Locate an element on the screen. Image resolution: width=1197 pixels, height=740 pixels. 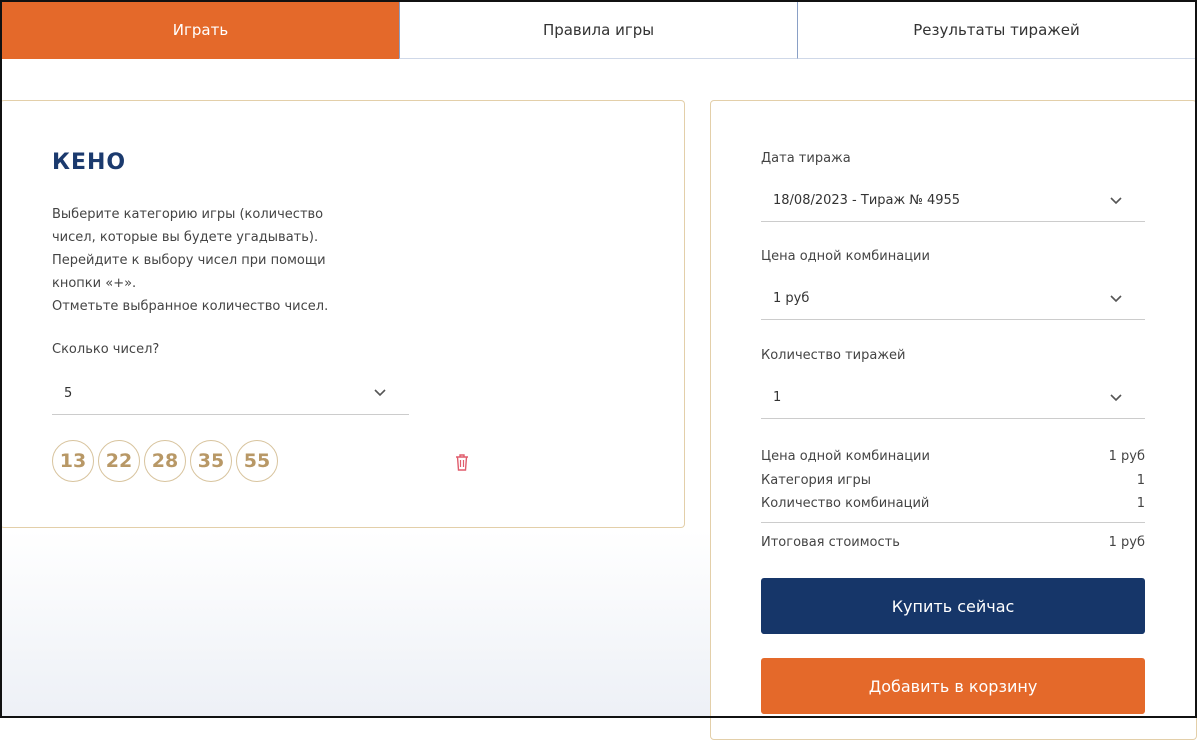
summary-label: Цена одной комбинации is located at coordinates (845, 456).